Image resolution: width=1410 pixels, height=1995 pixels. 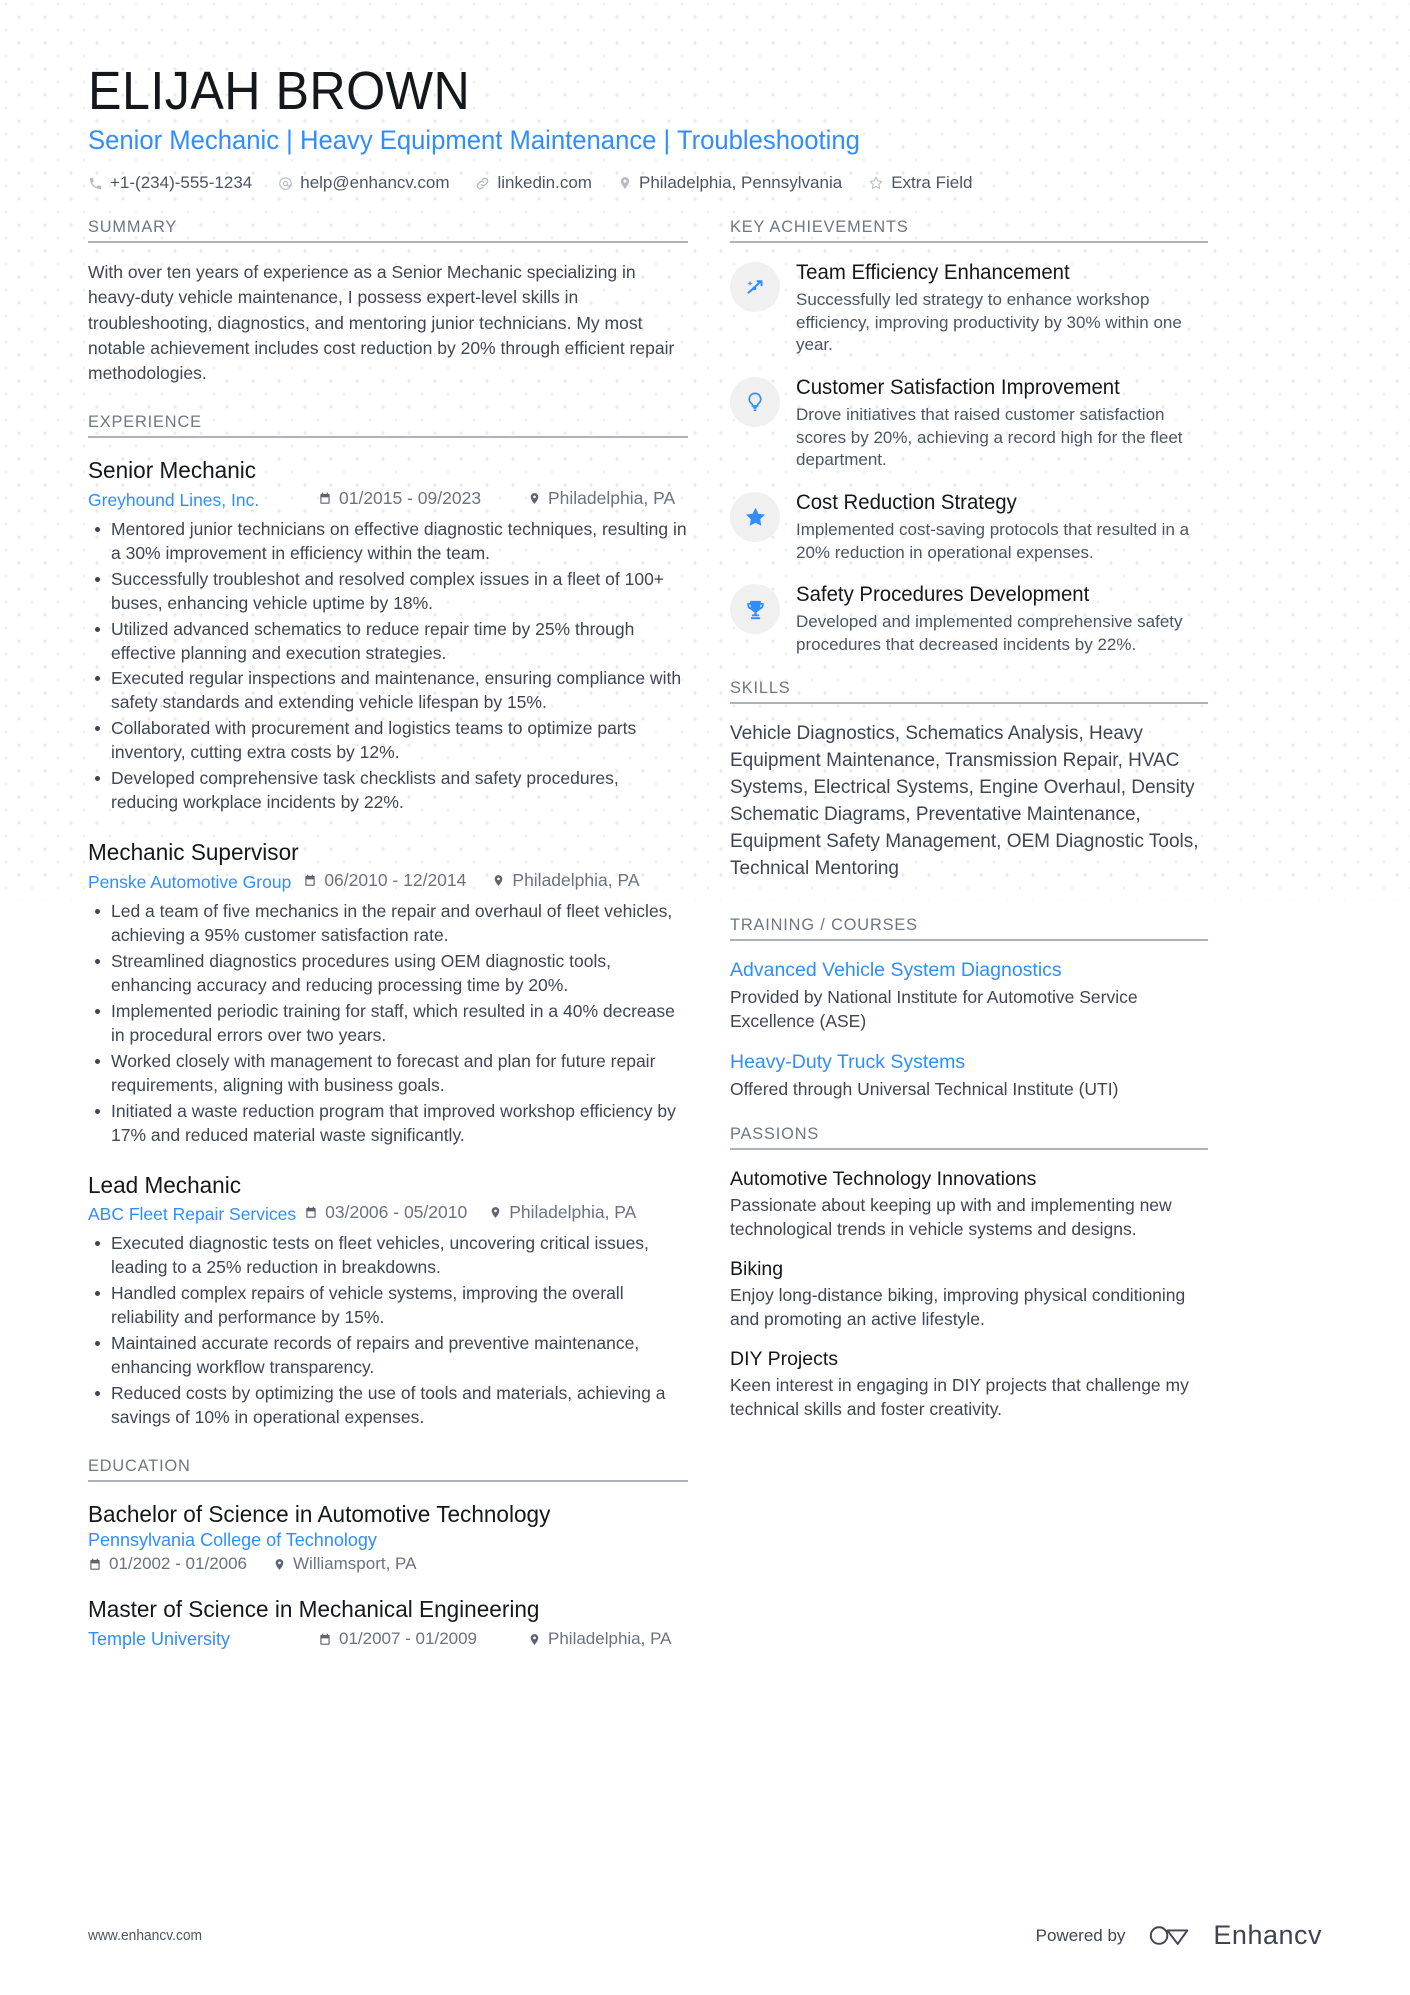 I want to click on summary-divider, so click(x=388, y=242).